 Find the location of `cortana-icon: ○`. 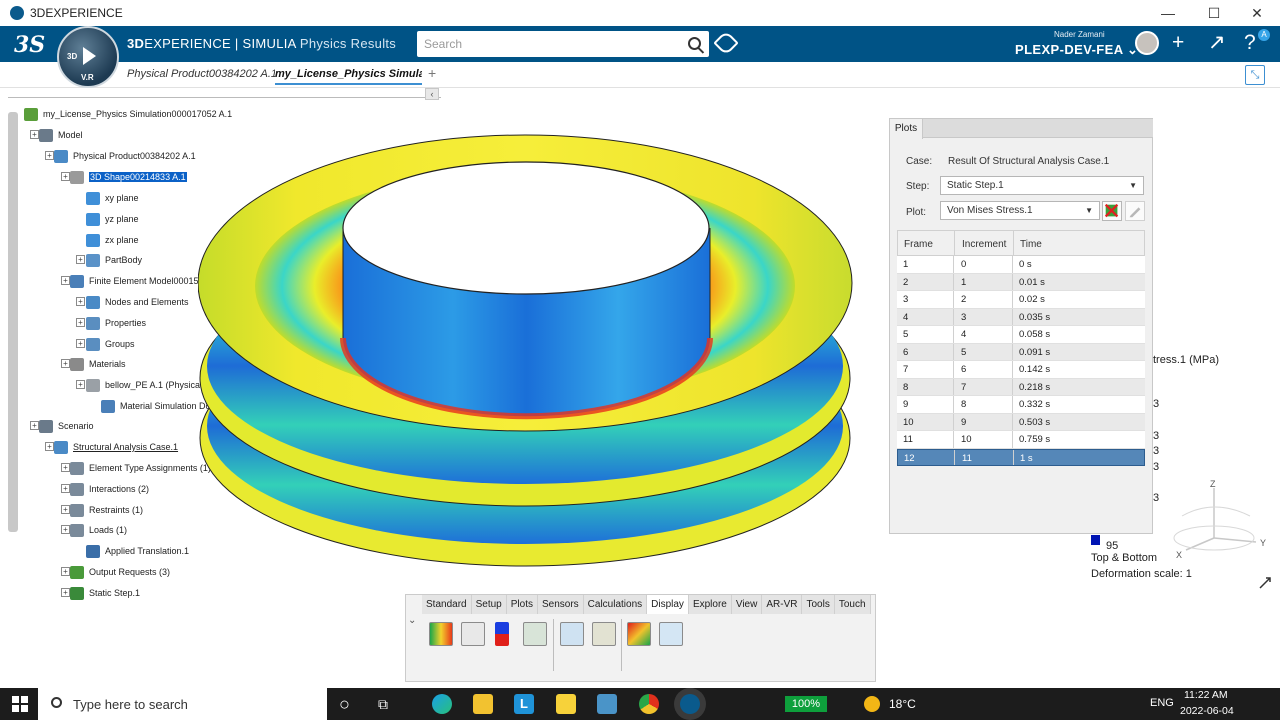

cortana-icon: ○ is located at coordinates (344, 704).